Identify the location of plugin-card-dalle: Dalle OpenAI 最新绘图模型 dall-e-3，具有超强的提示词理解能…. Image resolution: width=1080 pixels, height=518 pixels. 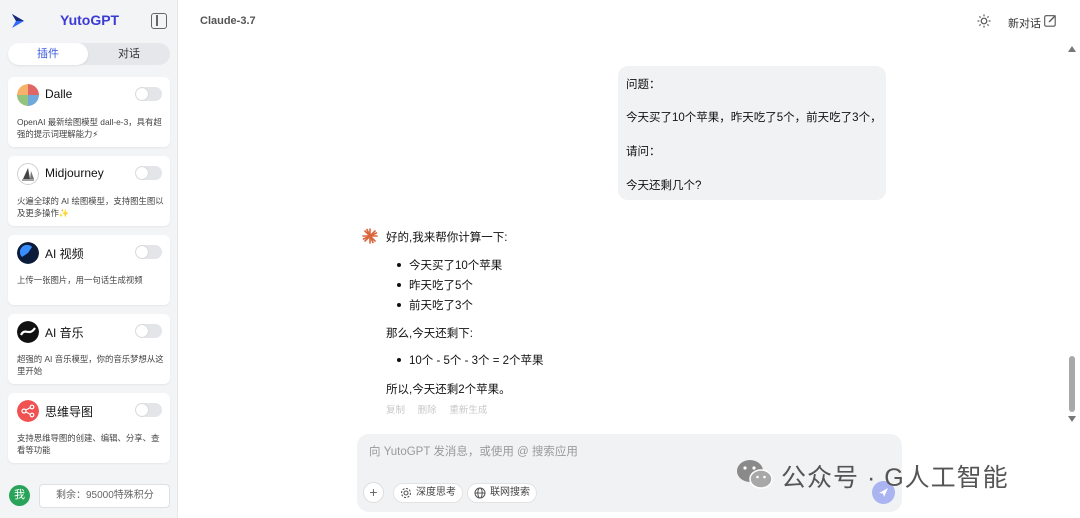
(89, 112).